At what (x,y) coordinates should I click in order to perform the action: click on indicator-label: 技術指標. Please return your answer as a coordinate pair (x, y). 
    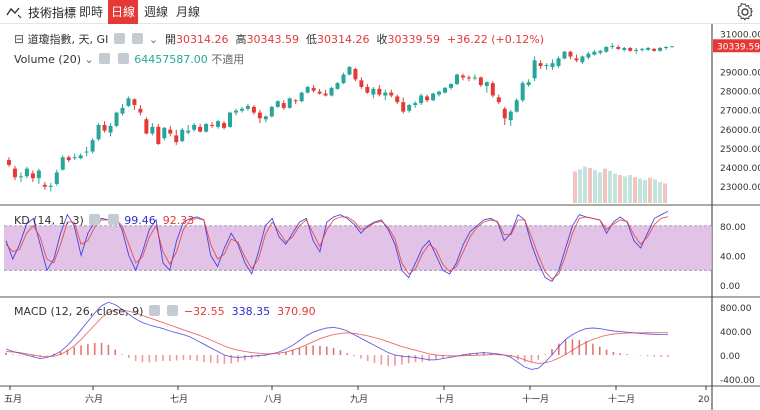
    Looking at the image, I should click on (52, 12).